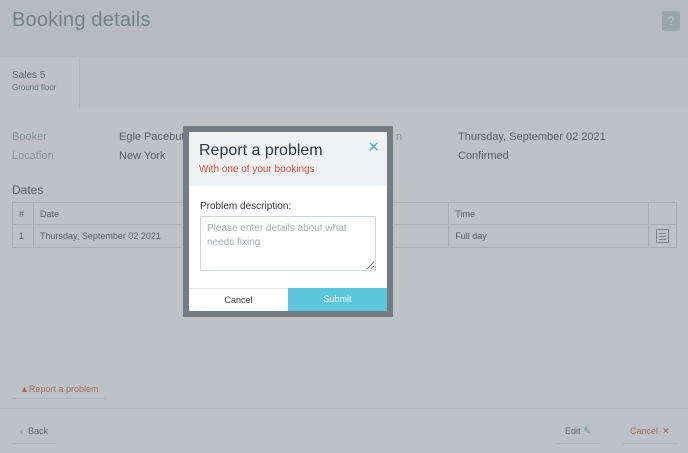 Image resolution: width=688 pixels, height=453 pixels. What do you see at coordinates (238, 299) in the screenshot?
I see `modal-cancel-button: Cancel` at bounding box center [238, 299].